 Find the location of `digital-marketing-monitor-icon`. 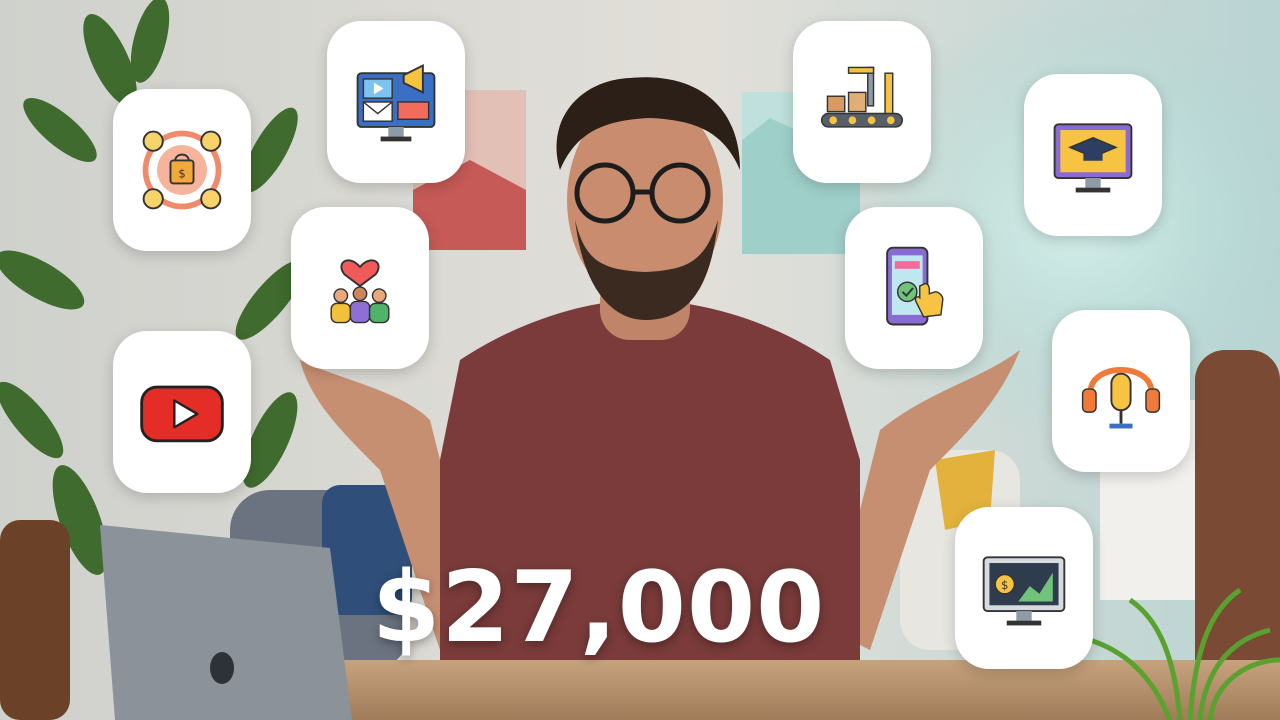

digital-marketing-monitor-icon is located at coordinates (396, 102).